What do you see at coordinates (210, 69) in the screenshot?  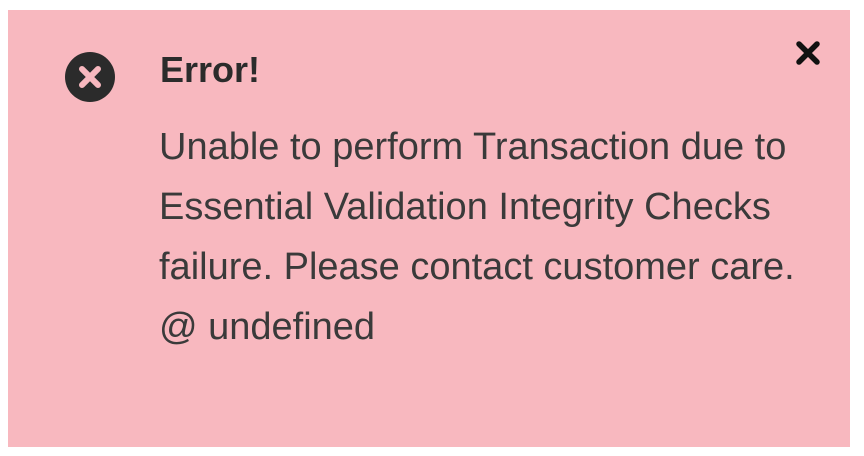 I see `alert-title: Error!` at bounding box center [210, 69].